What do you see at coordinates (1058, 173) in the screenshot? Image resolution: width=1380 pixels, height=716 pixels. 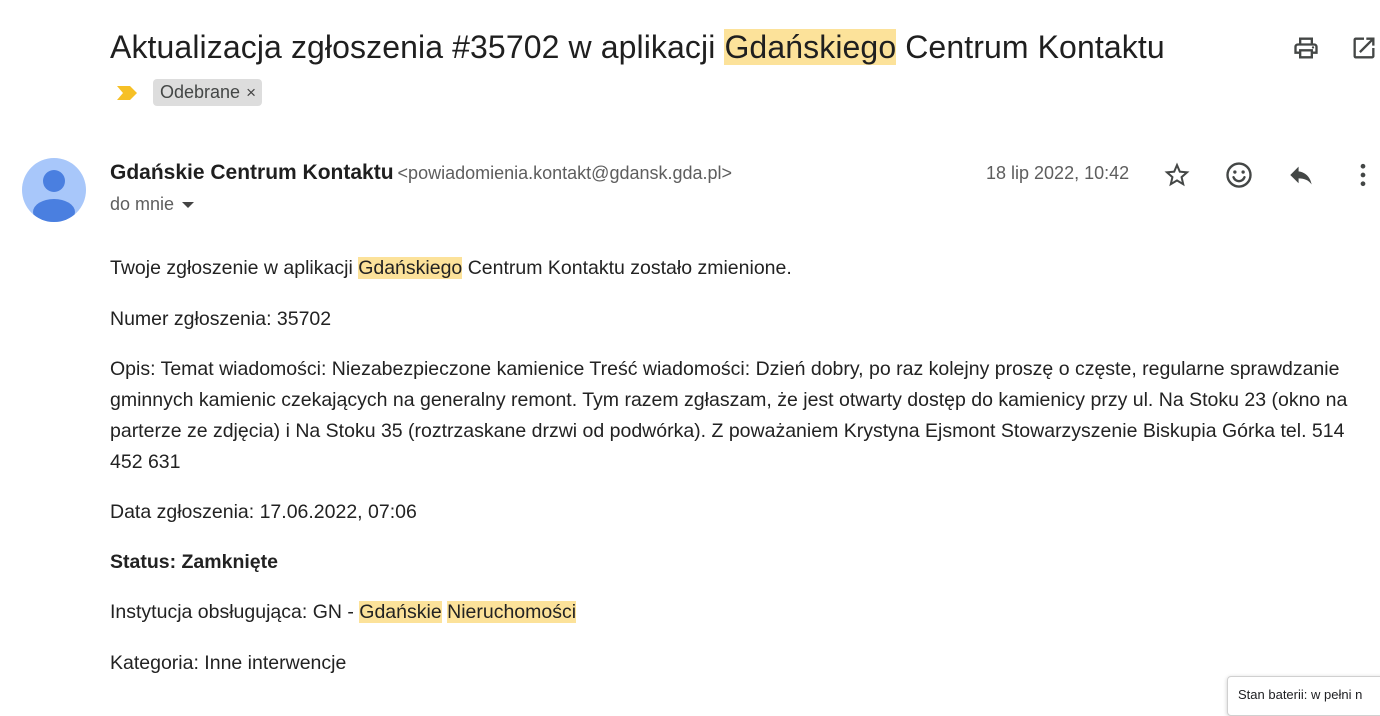 I see `message-date: 18 lip 2022, 10:42` at bounding box center [1058, 173].